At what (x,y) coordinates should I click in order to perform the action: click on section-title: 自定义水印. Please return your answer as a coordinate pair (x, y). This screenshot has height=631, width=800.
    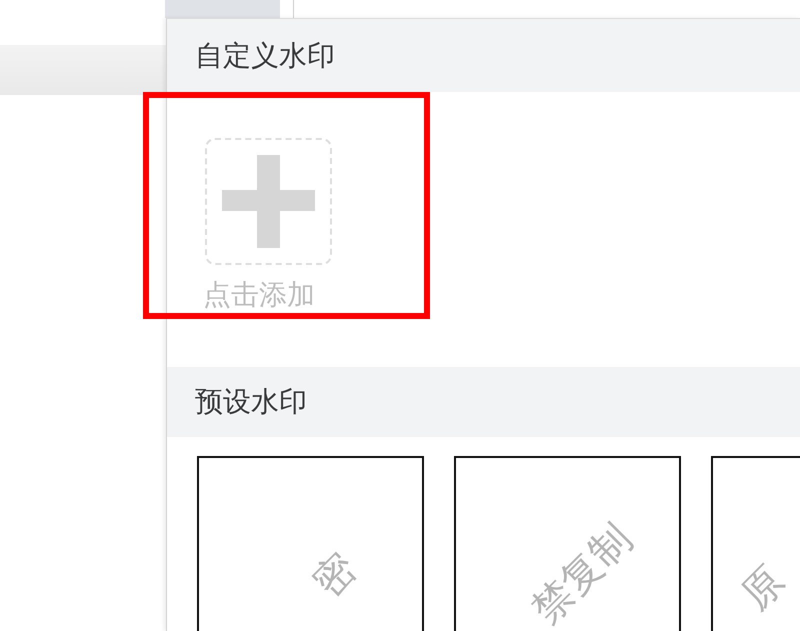
    Looking at the image, I should click on (265, 55).